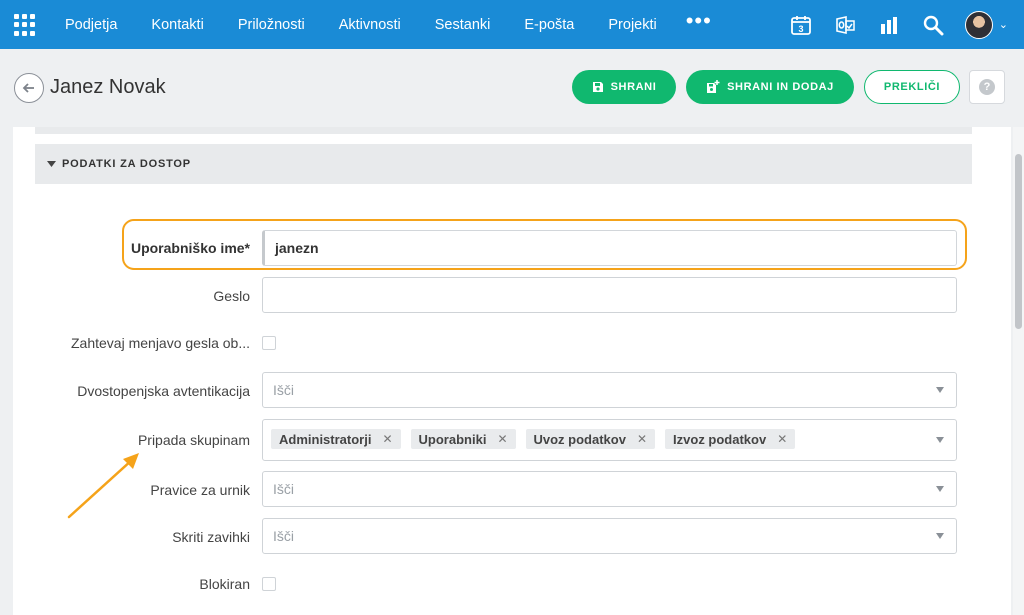 This screenshot has height=615, width=1024. What do you see at coordinates (699, 20) in the screenshot?
I see `nav-more-icon: •••` at bounding box center [699, 20].